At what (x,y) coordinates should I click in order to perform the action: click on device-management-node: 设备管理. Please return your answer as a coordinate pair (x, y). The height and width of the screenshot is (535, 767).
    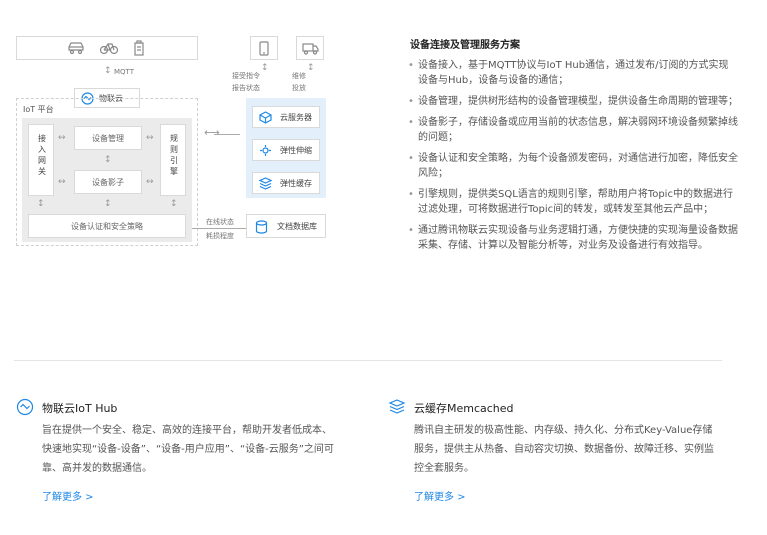
    Looking at the image, I should click on (108, 138).